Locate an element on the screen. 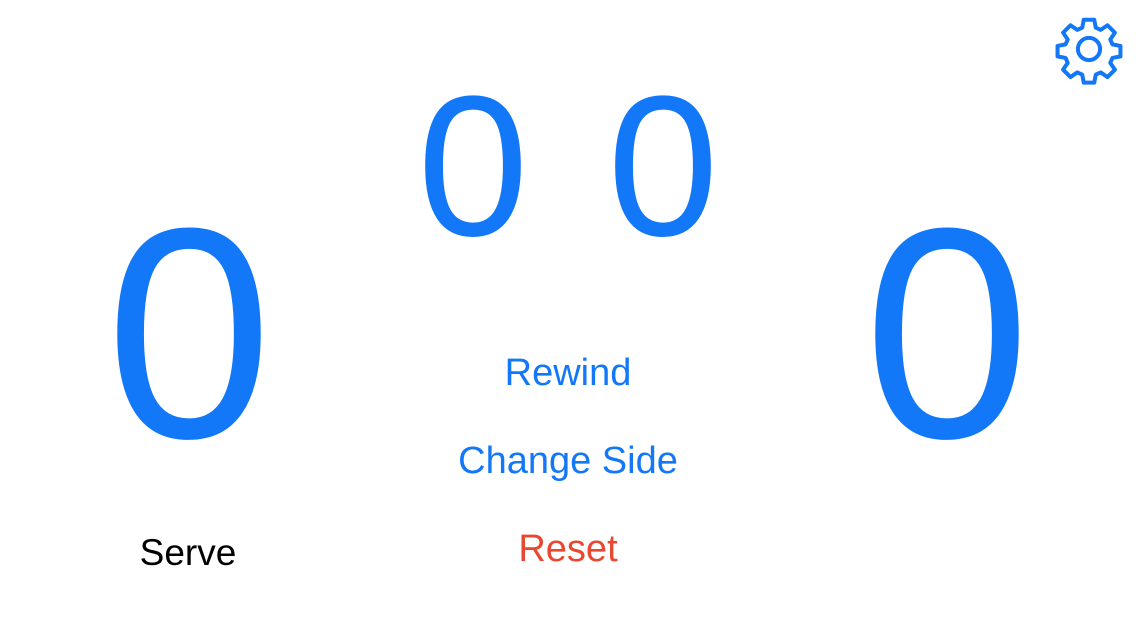 This screenshot has height=640, width=1136. right-player-score: 0 is located at coordinates (947, 333).